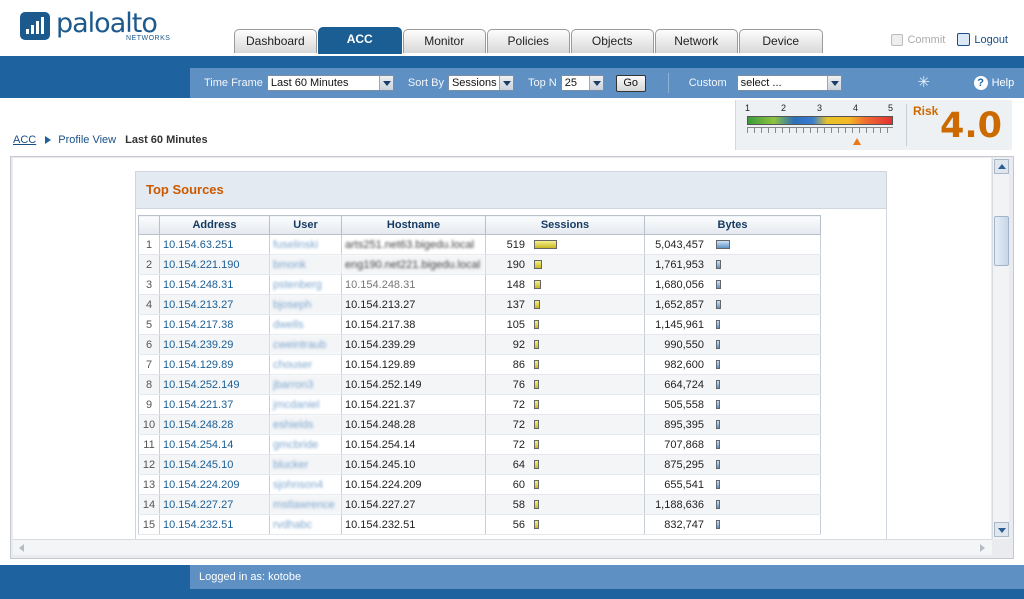 The height and width of the screenshot is (599, 1024). What do you see at coordinates (22, 547) in the screenshot?
I see `scroll-left-icon` at bounding box center [22, 547].